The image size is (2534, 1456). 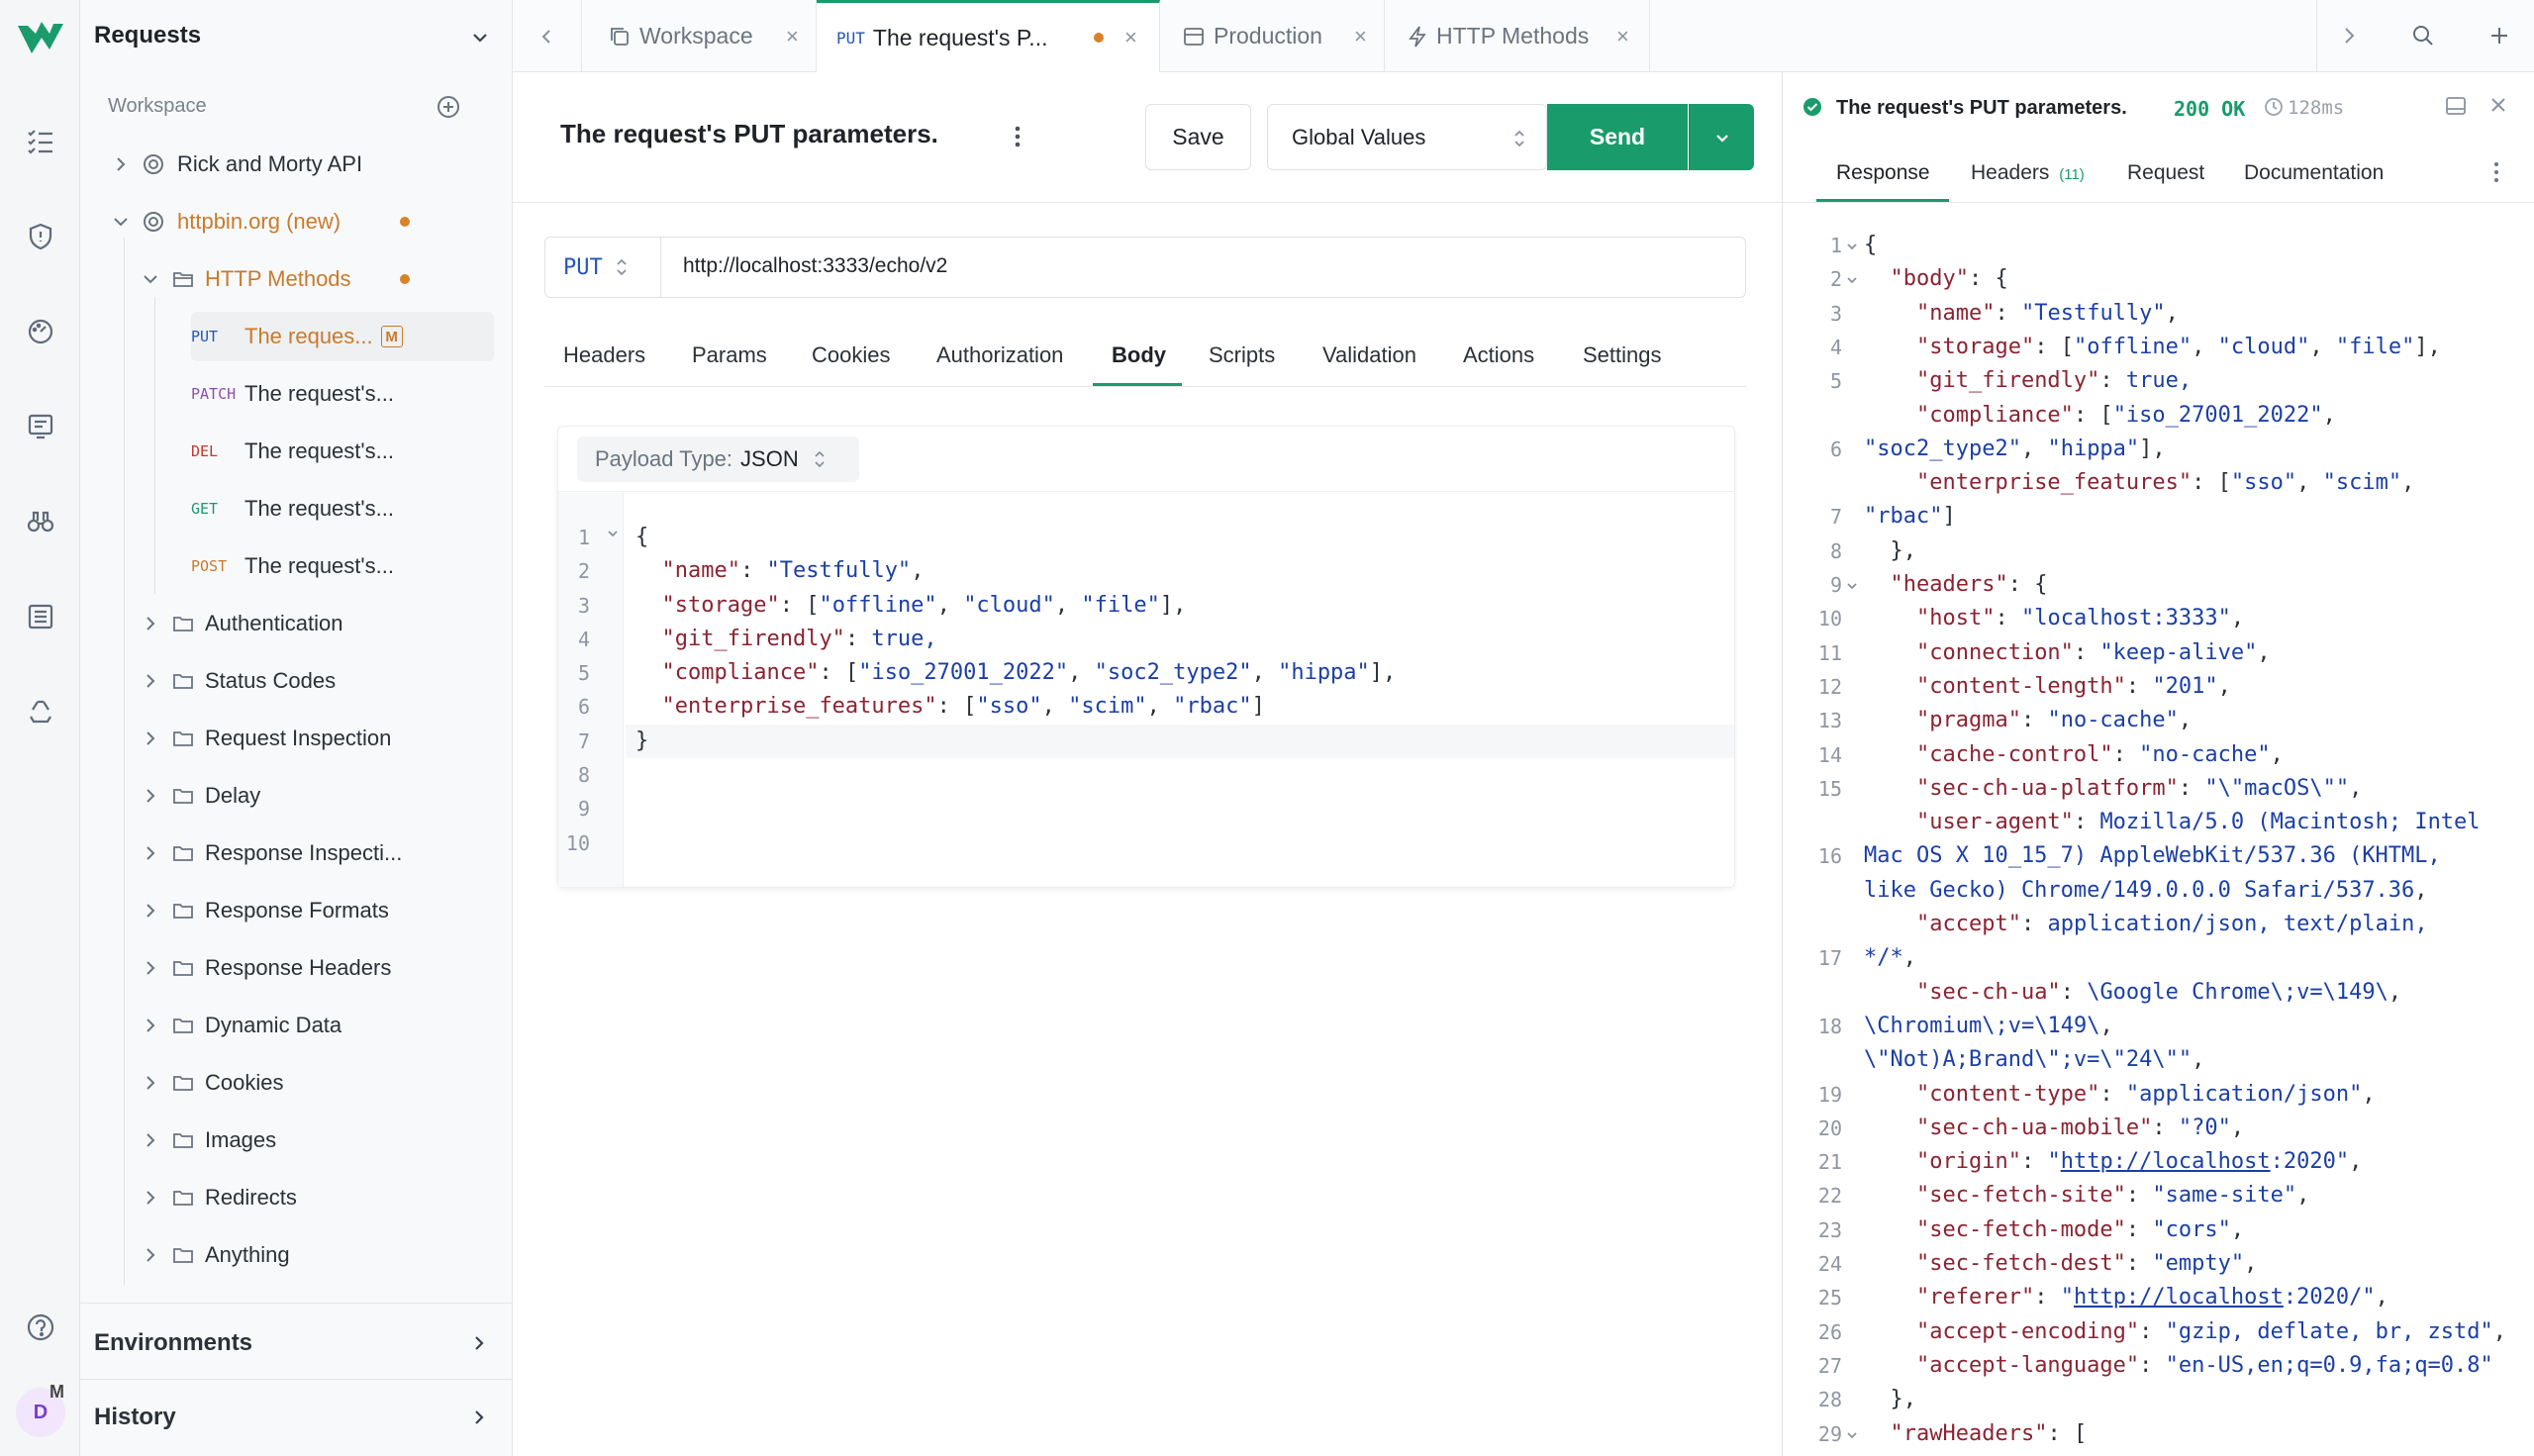 What do you see at coordinates (296, 623) in the screenshot?
I see `sidebar-folder: Authentication` at bounding box center [296, 623].